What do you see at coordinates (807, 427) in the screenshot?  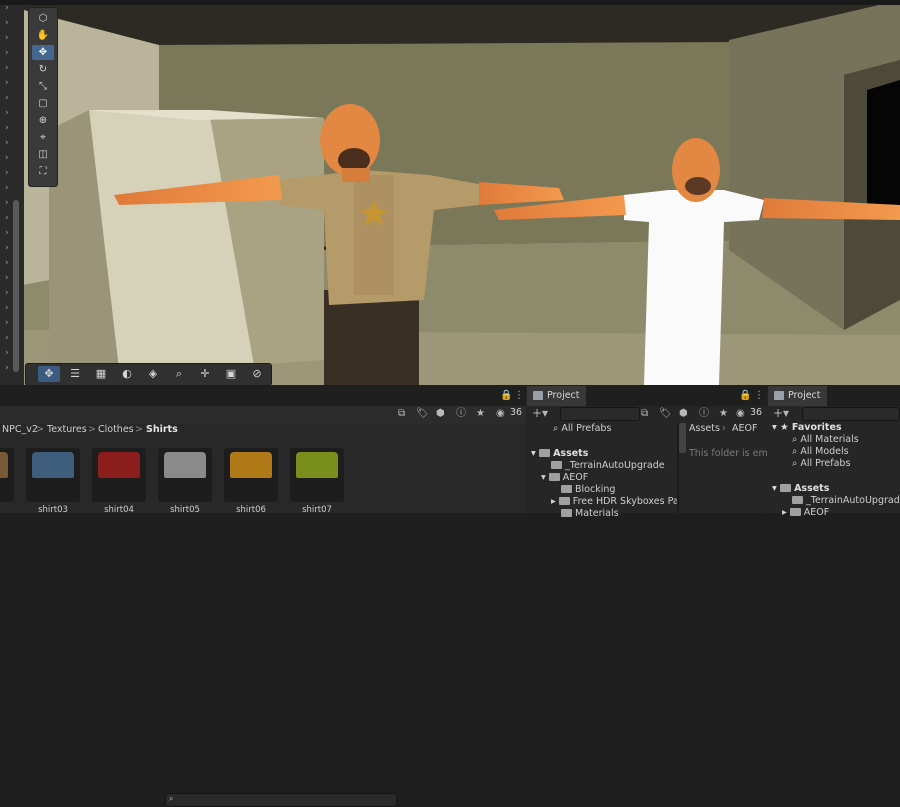 I see `favorites-header: ▾ ★ Favorites` at bounding box center [807, 427].